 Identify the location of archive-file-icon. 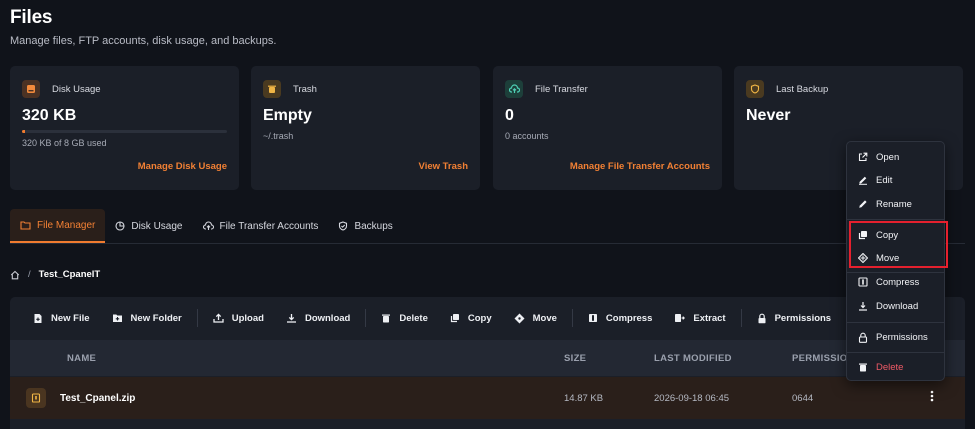
(36, 398).